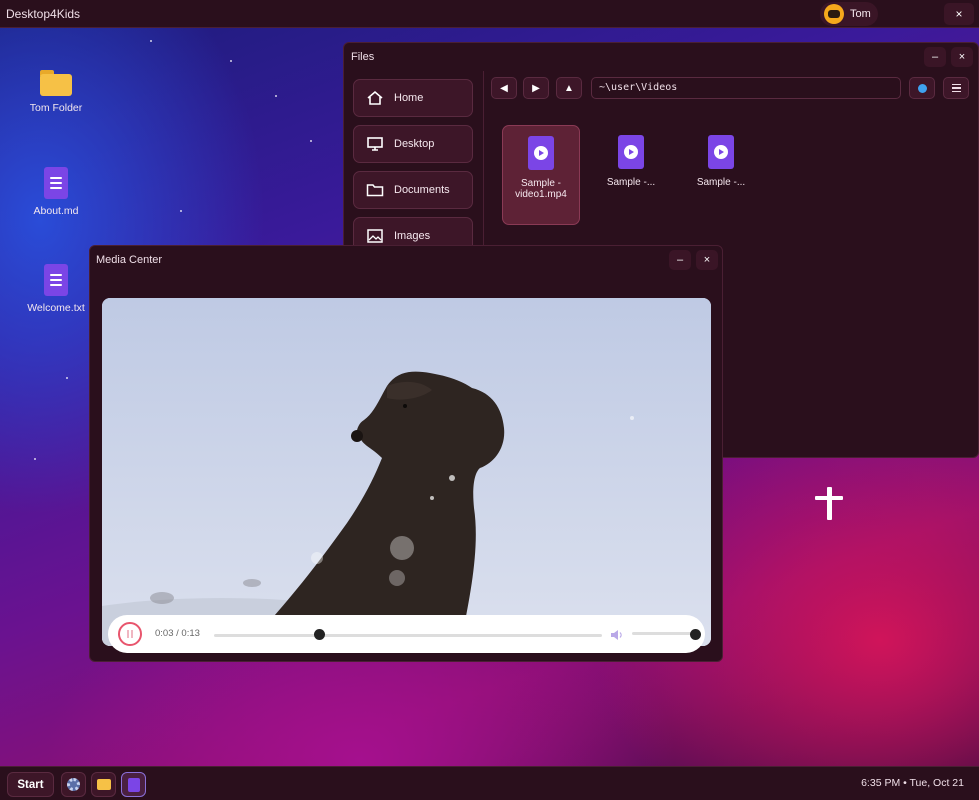 This screenshot has width=979, height=800. Describe the element at coordinates (536, 88) in the screenshot. I see `forward-button: ▶` at that location.